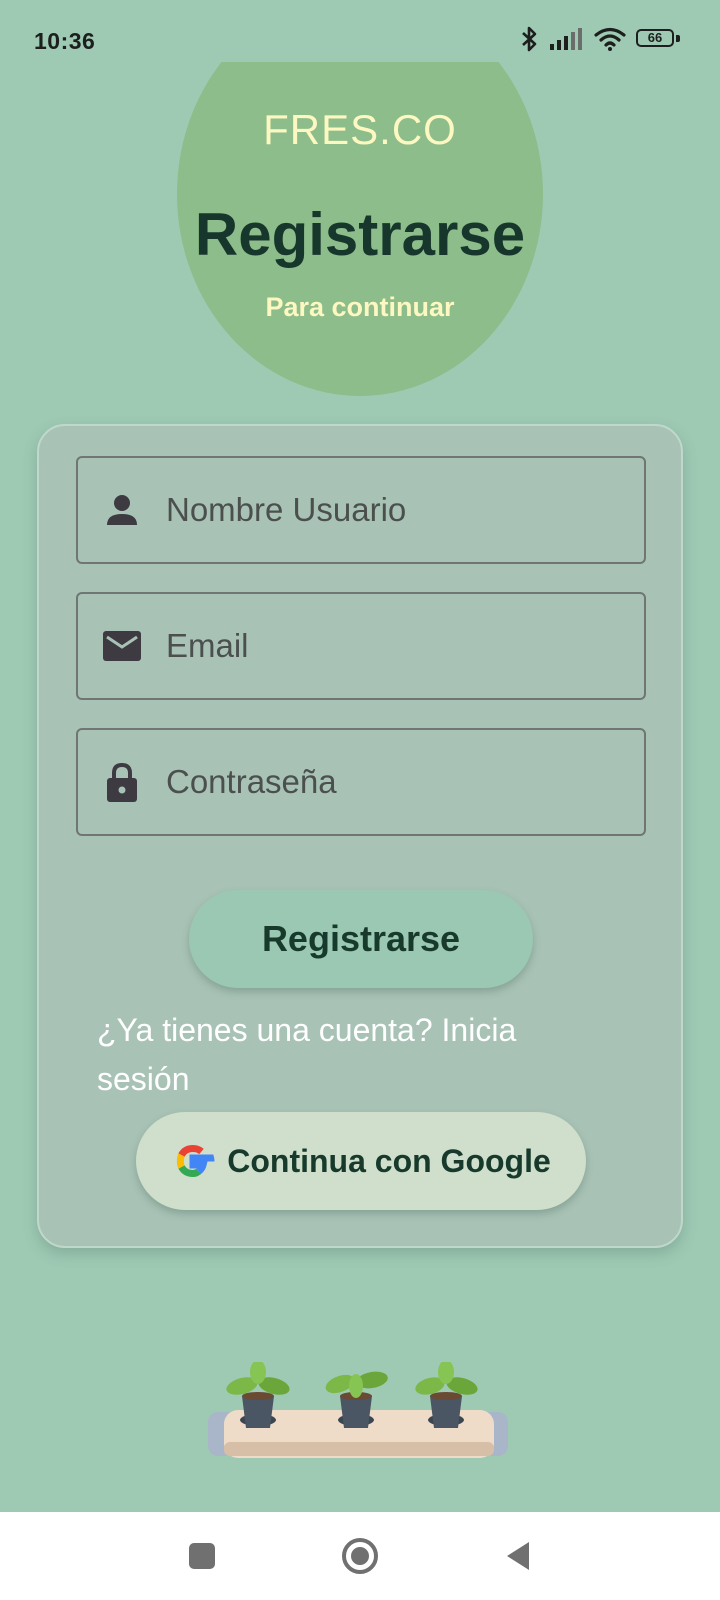 Image resolution: width=720 pixels, height=1600 pixels. Describe the element at coordinates (396, 510) in the screenshot. I see `username-input` at that location.